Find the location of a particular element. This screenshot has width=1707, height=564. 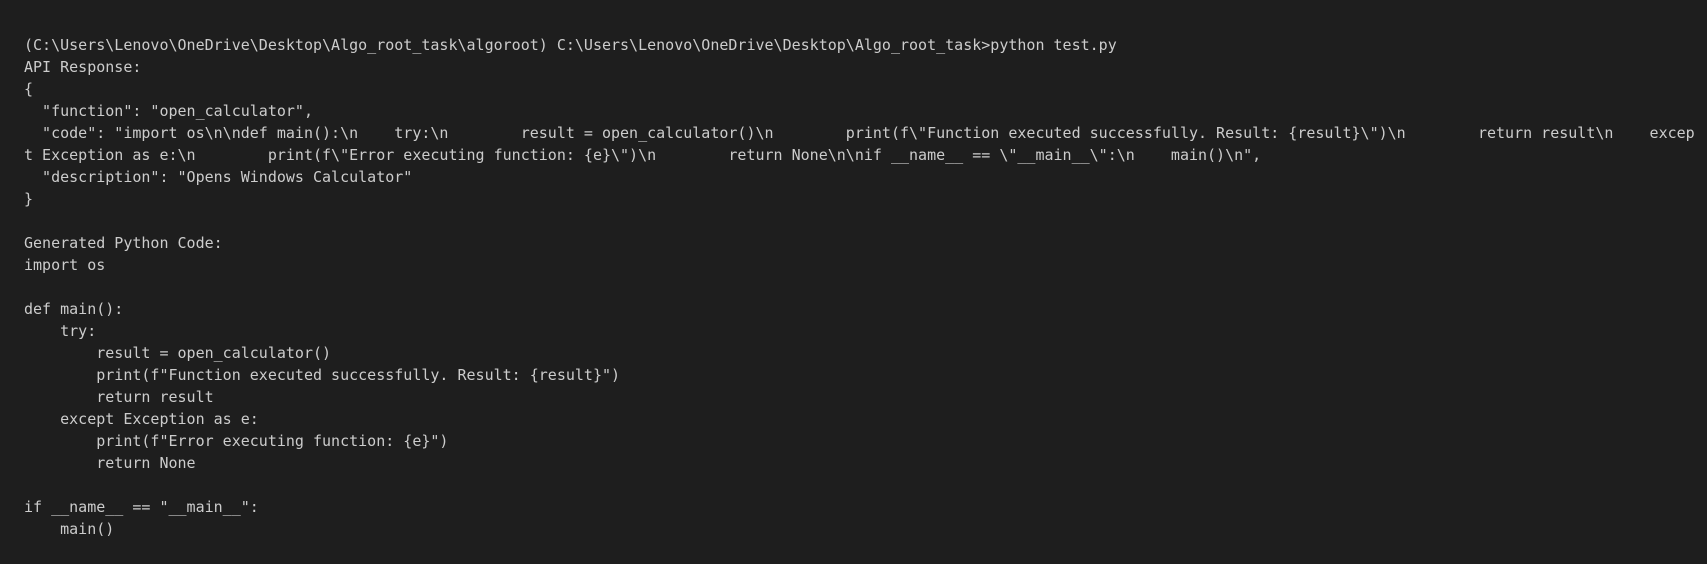

code-line: try: is located at coordinates (60, 331).